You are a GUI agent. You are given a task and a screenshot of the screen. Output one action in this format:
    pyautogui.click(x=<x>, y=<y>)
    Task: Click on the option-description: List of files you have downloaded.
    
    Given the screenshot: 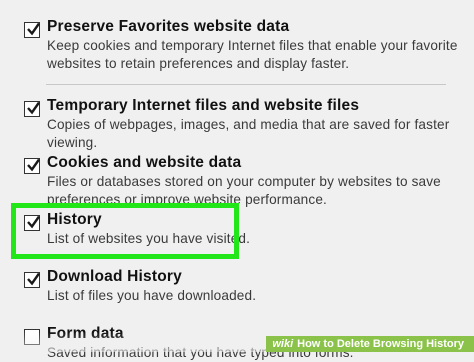 What is the action you would take?
    pyautogui.click(x=152, y=295)
    